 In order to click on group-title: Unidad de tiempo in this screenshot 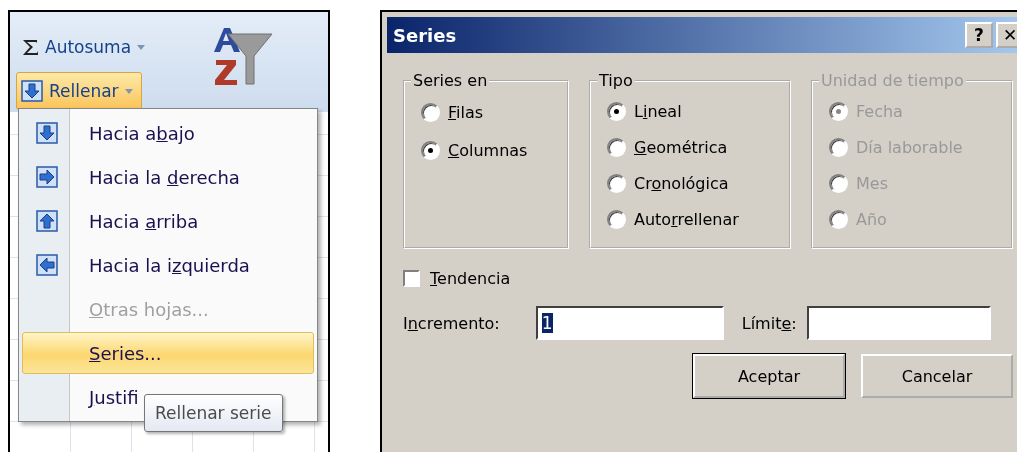, I will do `click(892, 80)`.